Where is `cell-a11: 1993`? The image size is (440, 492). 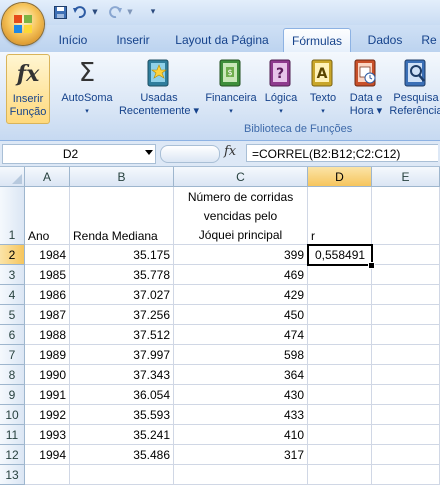 cell-a11: 1993 is located at coordinates (47, 435).